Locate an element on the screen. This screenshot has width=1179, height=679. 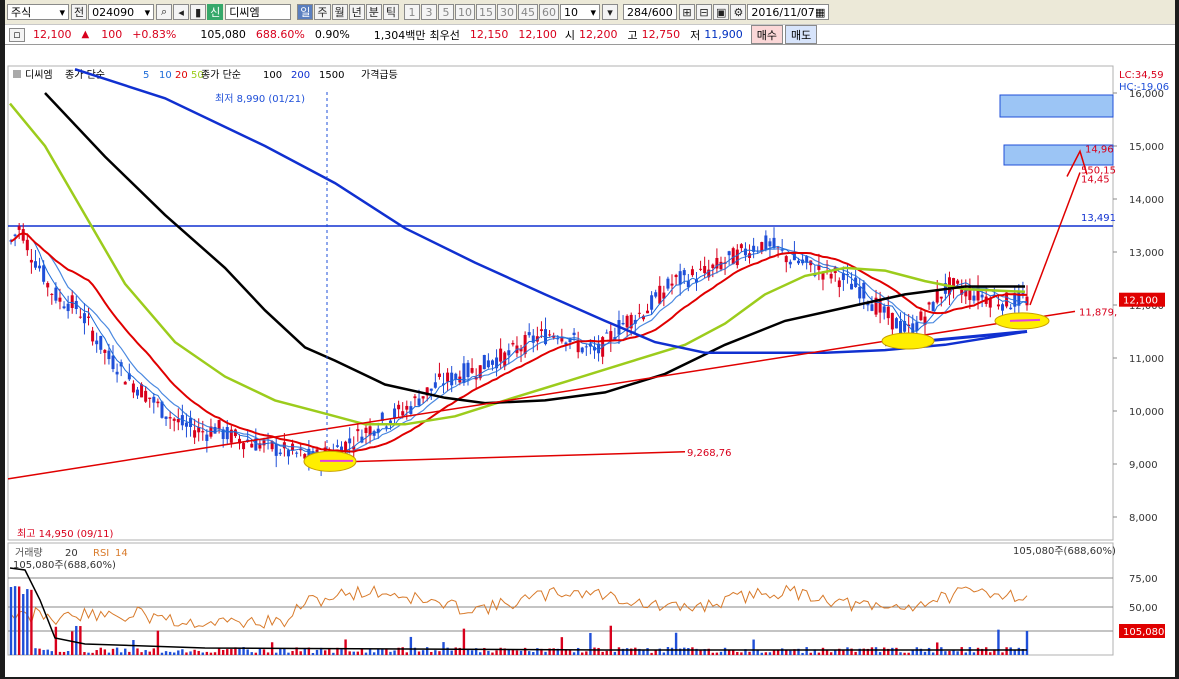
y-tick-label: 8,000 is located at coordinates (1143, 518).